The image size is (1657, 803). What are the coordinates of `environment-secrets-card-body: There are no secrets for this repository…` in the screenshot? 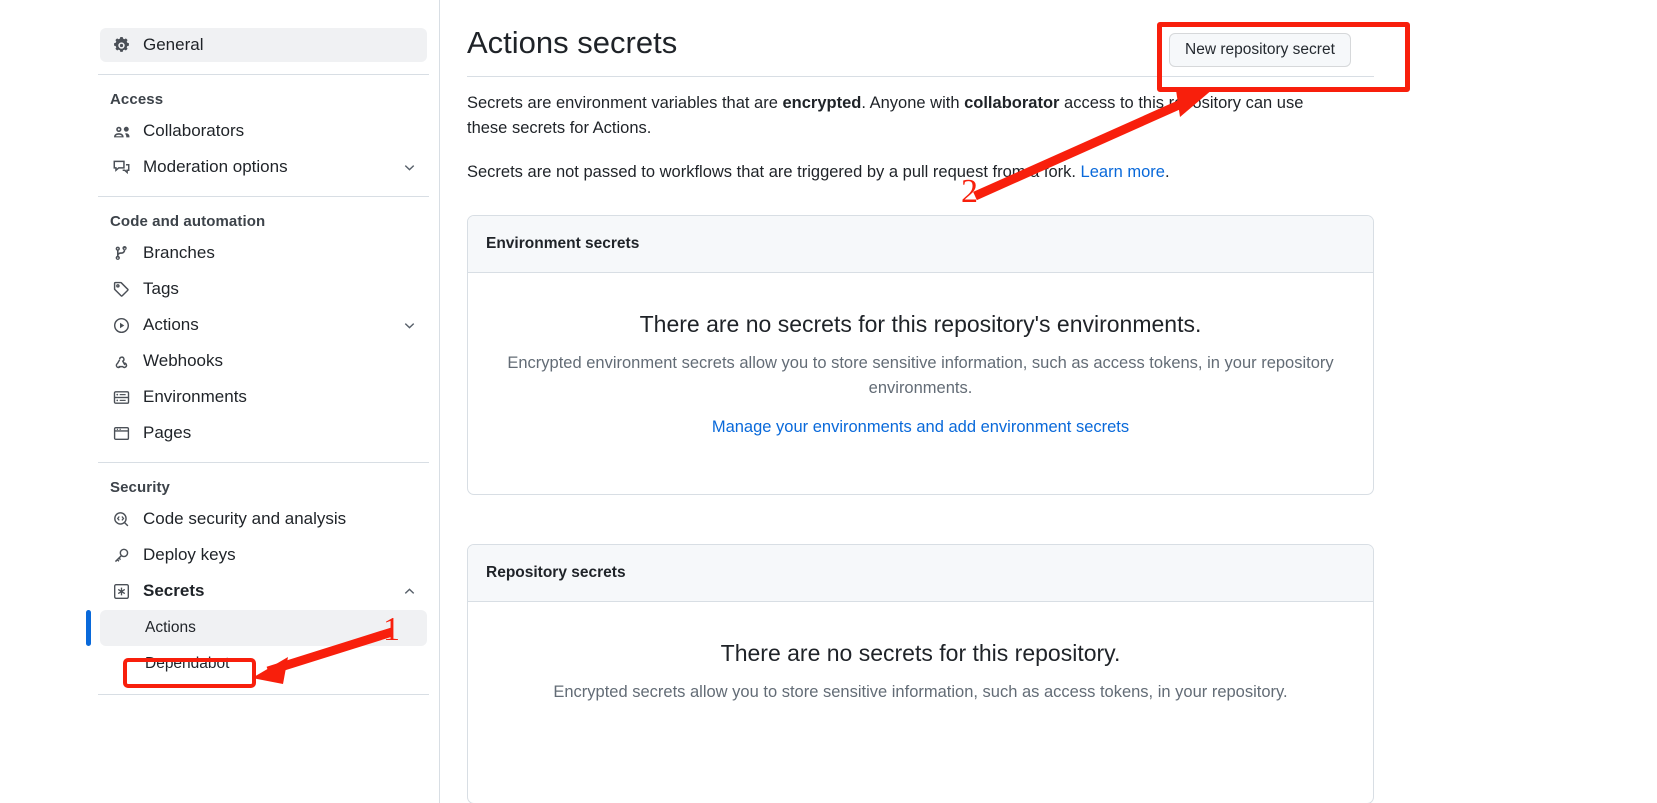 It's located at (920, 370).